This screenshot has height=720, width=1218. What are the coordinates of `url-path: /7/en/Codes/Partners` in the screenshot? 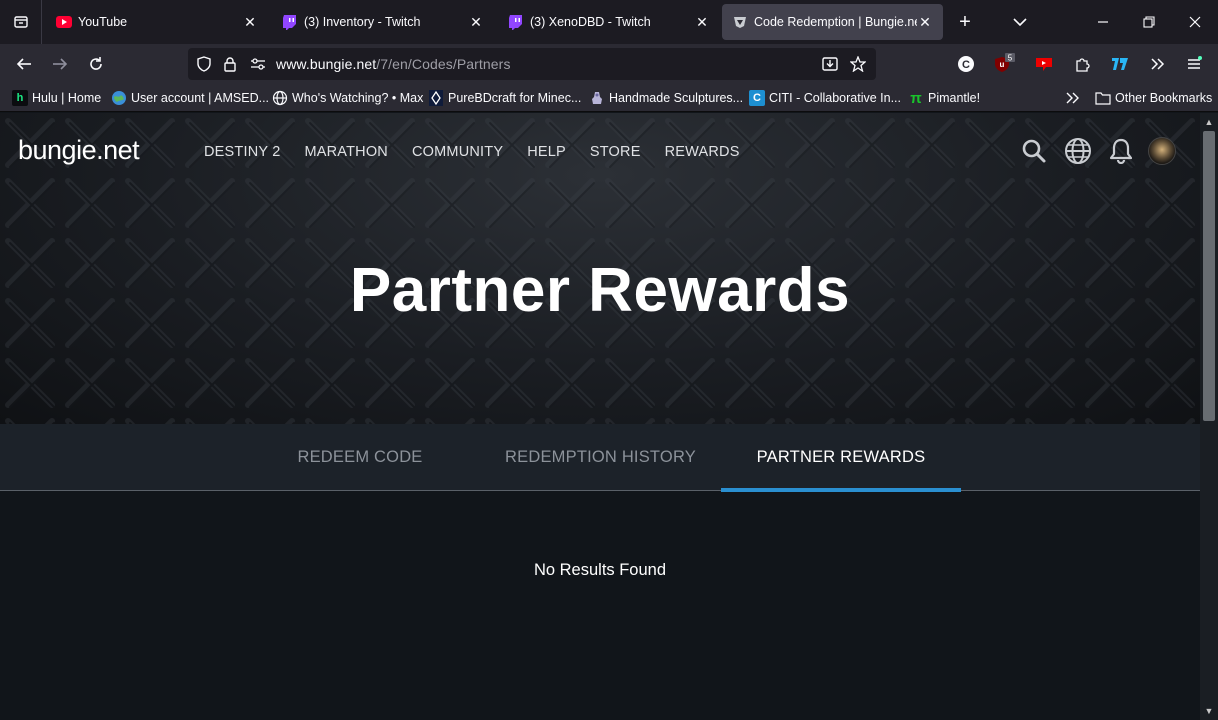 It's located at (443, 64).